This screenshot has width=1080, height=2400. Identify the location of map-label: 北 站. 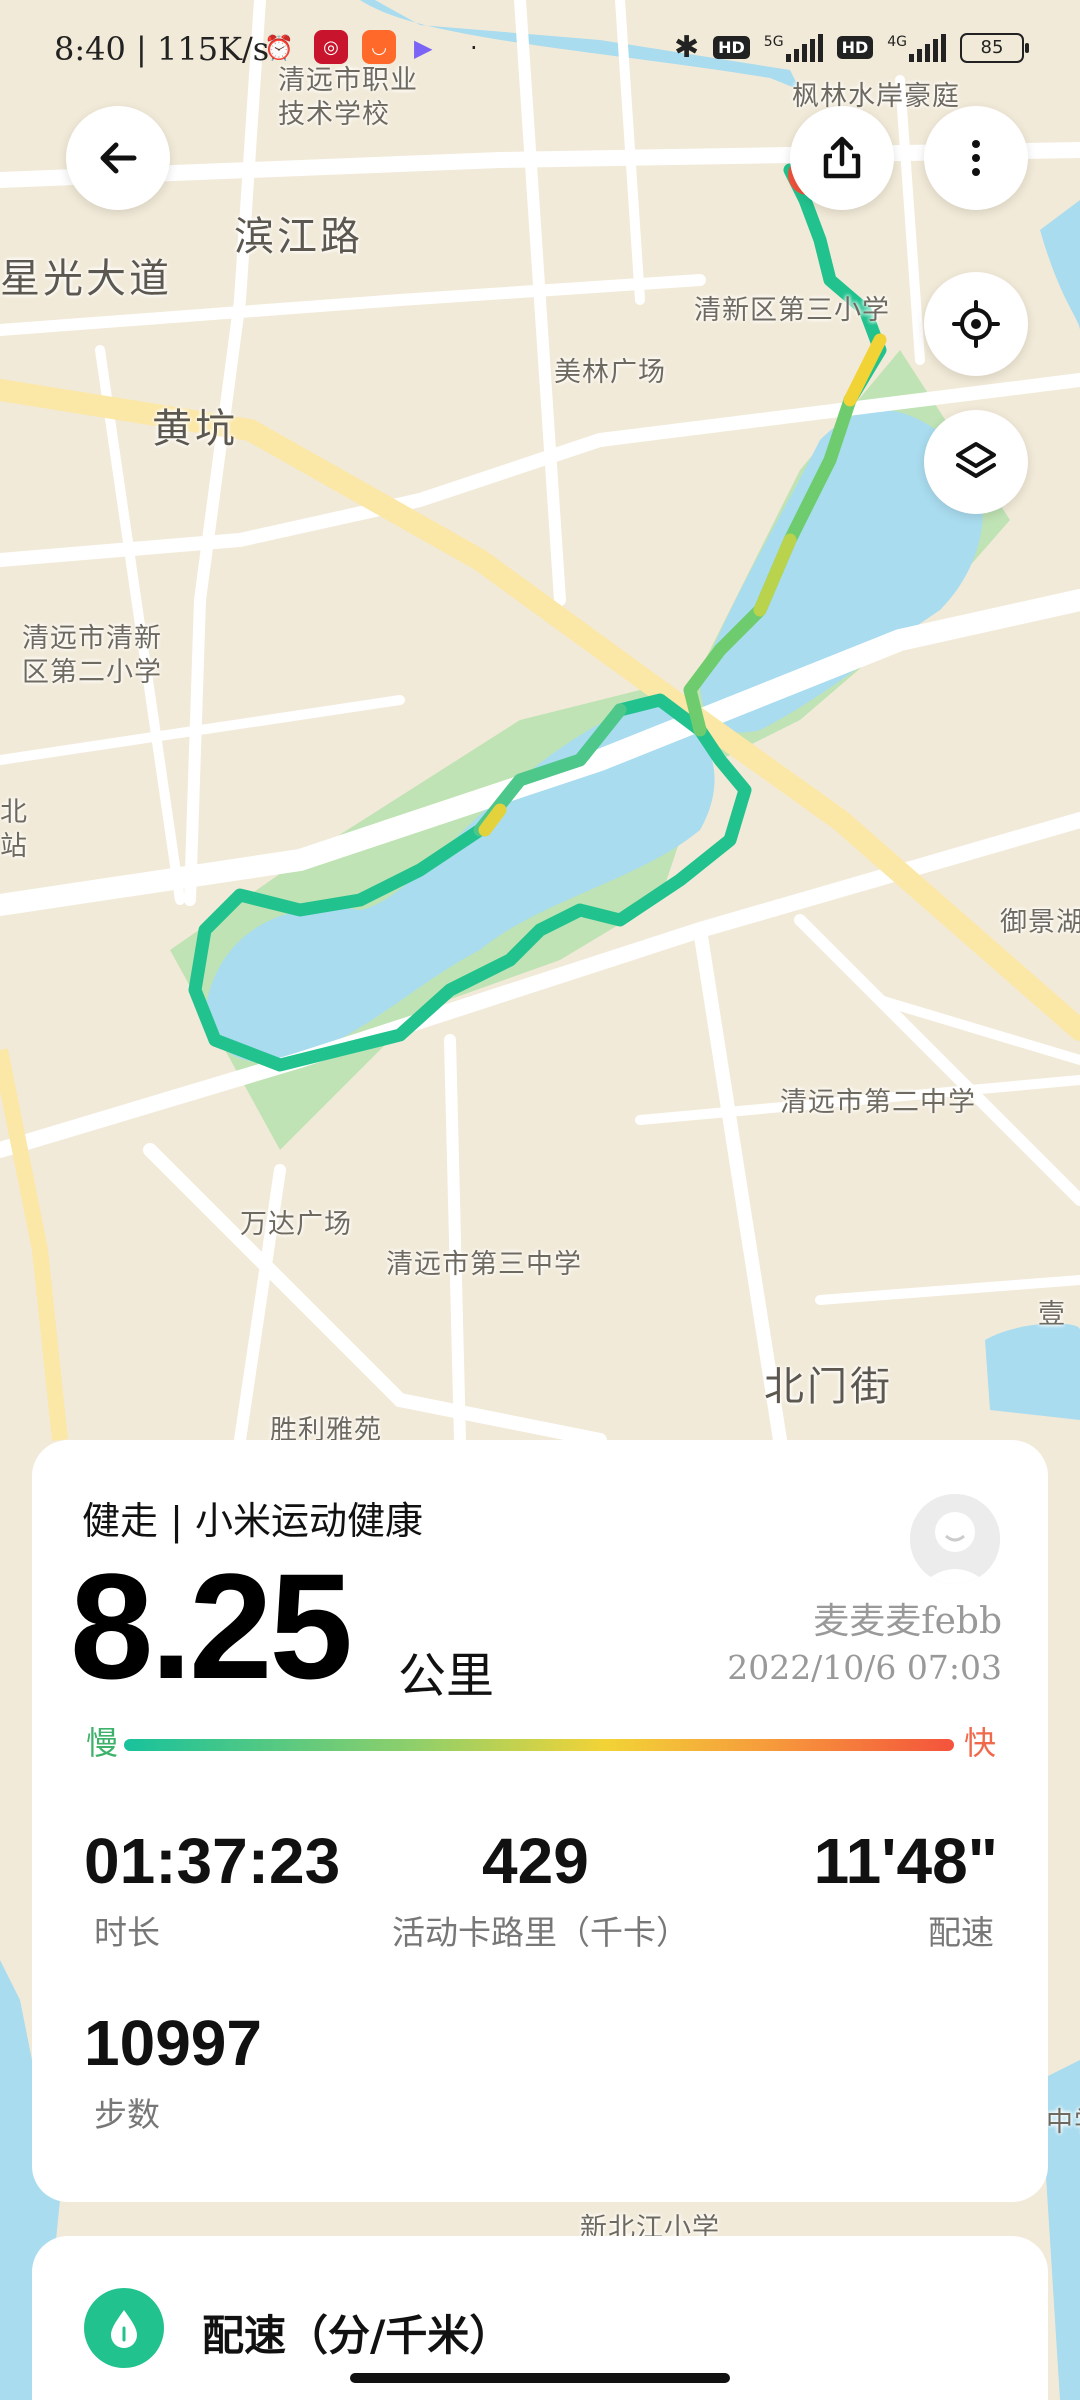
(14, 829).